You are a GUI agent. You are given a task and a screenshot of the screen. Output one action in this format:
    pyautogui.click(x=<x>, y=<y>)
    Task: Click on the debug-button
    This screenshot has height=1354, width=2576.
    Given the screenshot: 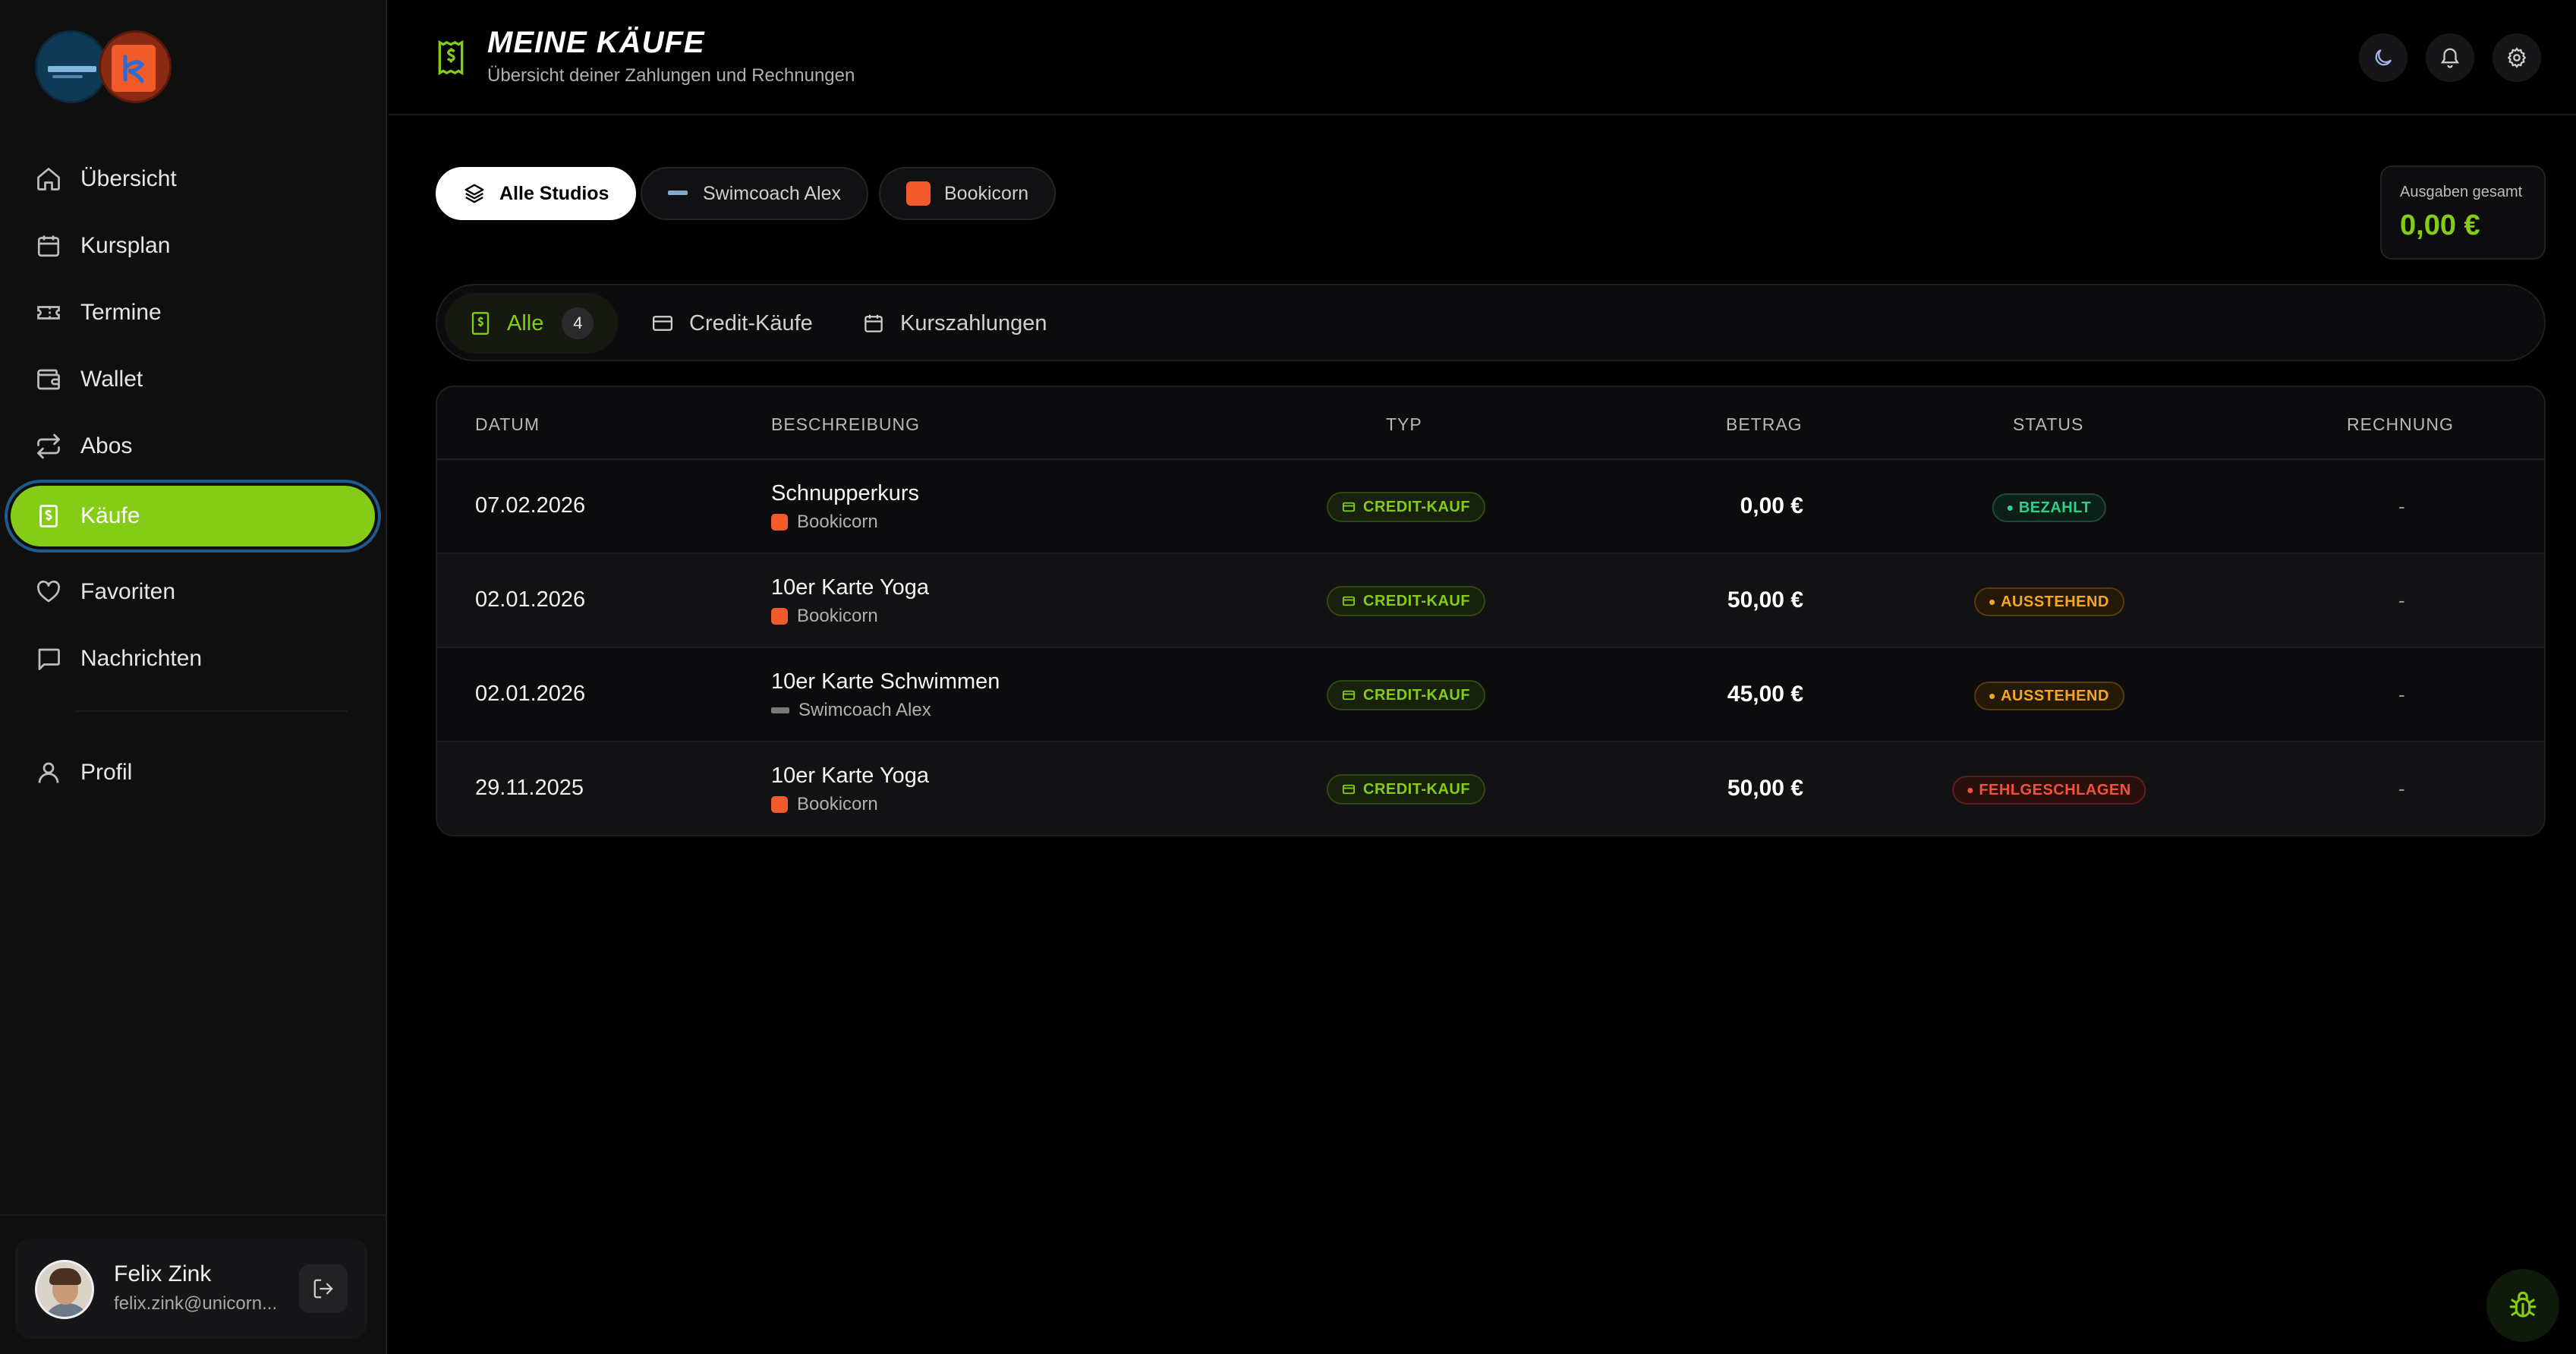 What is the action you would take?
    pyautogui.click(x=2522, y=1305)
    